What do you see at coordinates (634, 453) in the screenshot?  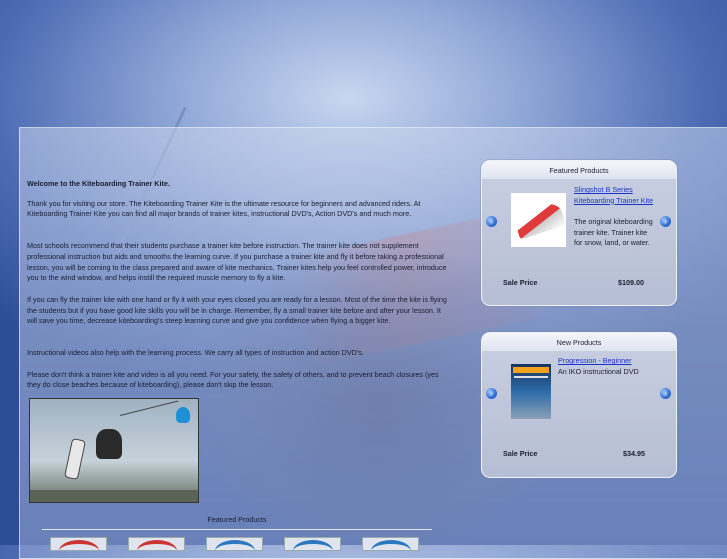 I see `sale-price-value: $34.95` at bounding box center [634, 453].